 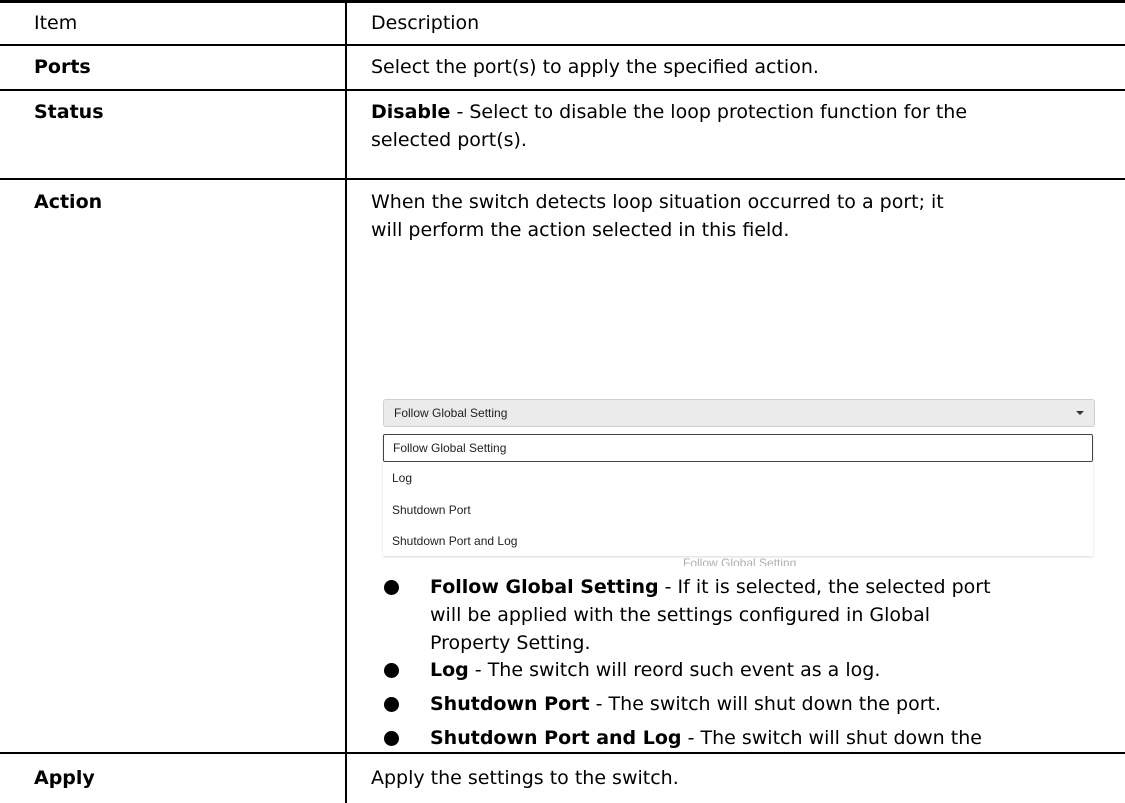 What do you see at coordinates (824, 587) in the screenshot?
I see `bullet-line: - If it is selected, the selected port` at bounding box center [824, 587].